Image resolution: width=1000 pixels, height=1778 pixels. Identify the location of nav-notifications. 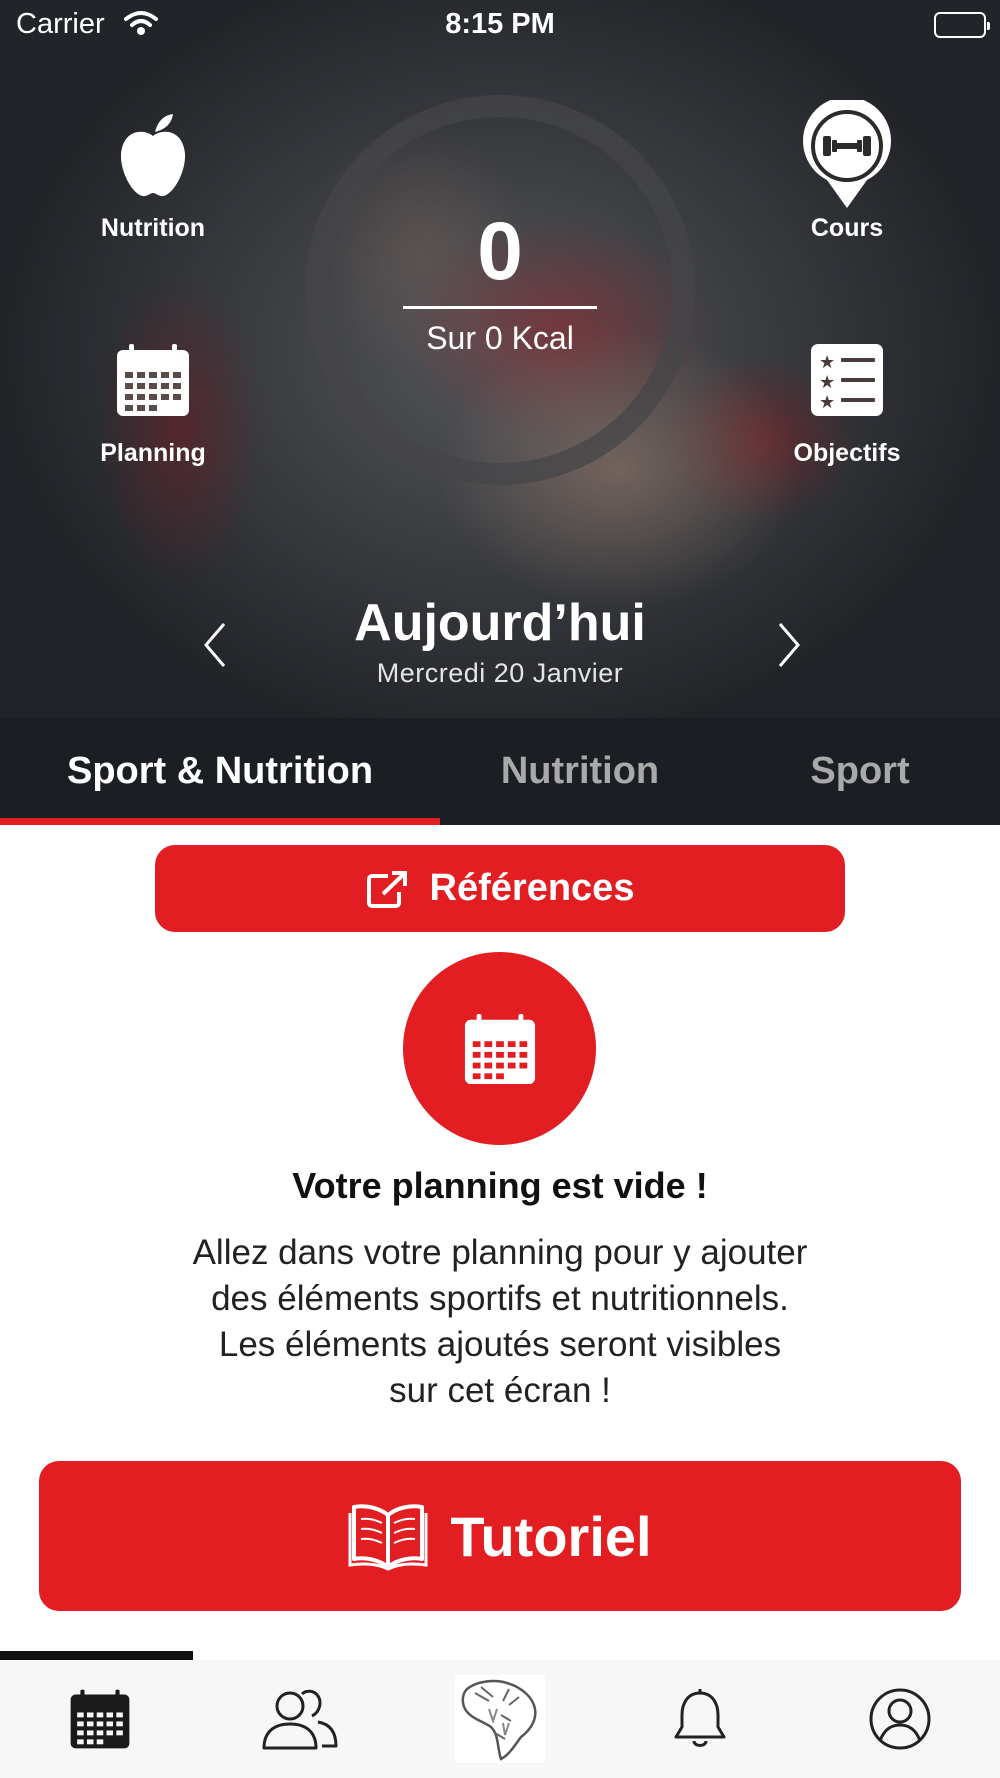
(700, 1719).